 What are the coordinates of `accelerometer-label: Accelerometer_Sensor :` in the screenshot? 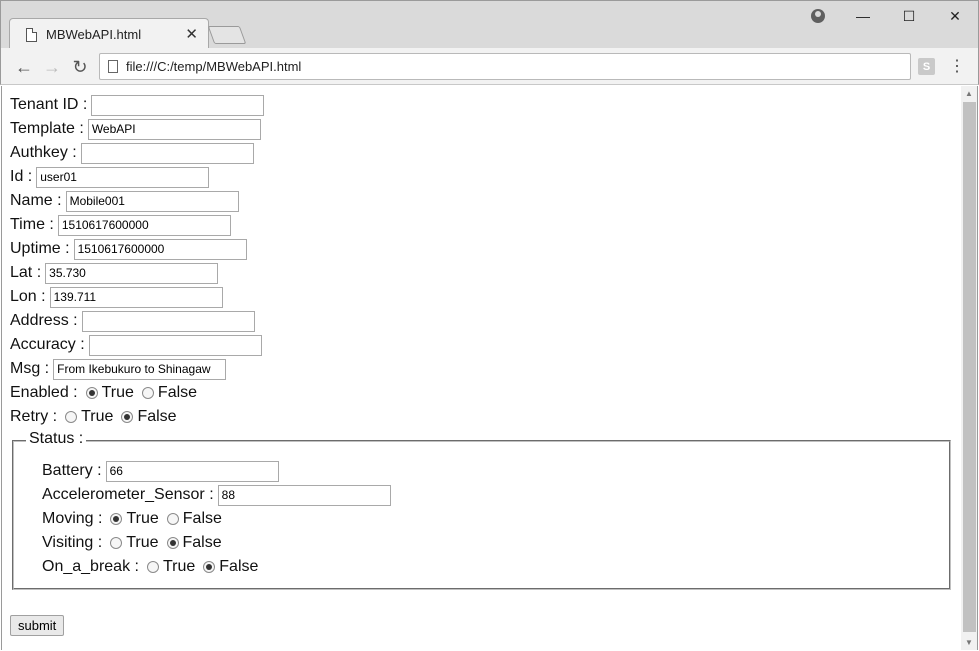 It's located at (128, 494).